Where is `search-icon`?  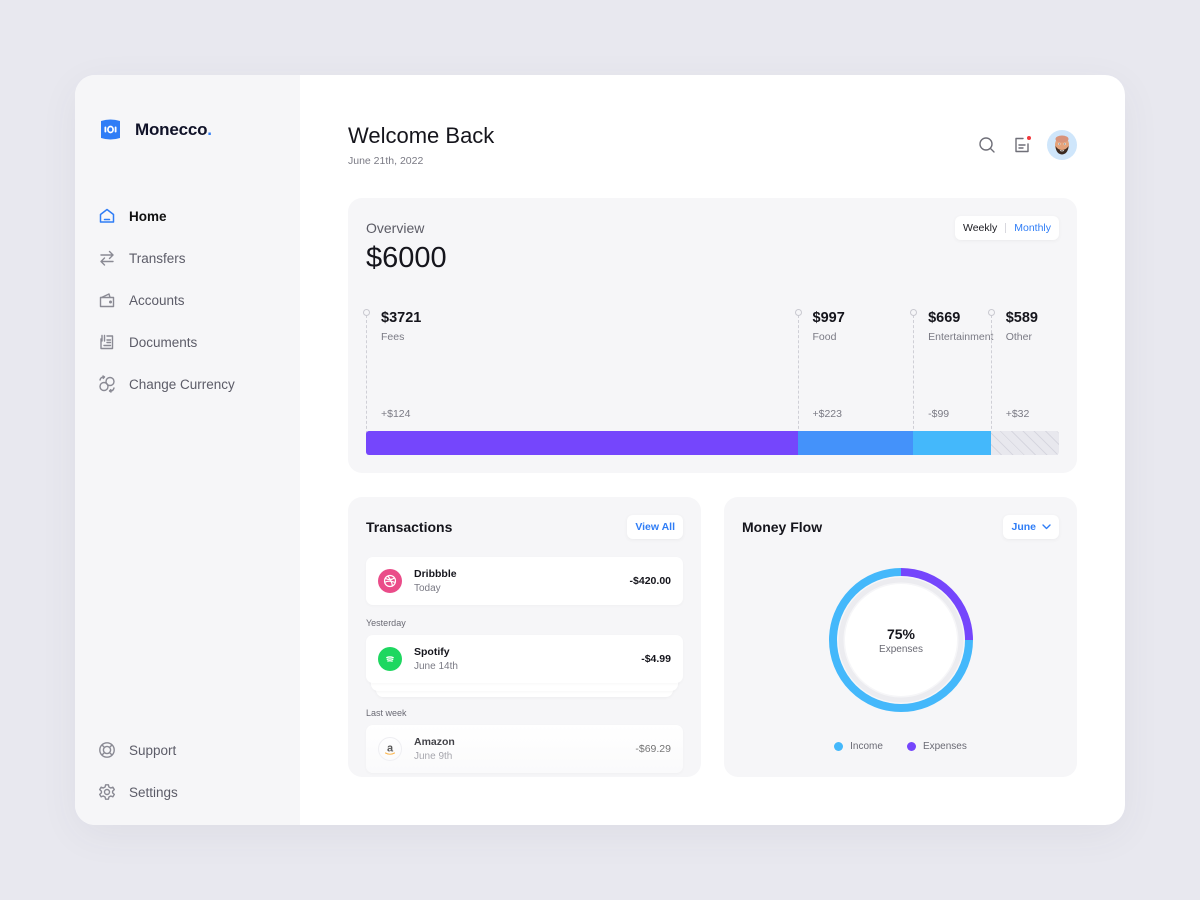 search-icon is located at coordinates (987, 145).